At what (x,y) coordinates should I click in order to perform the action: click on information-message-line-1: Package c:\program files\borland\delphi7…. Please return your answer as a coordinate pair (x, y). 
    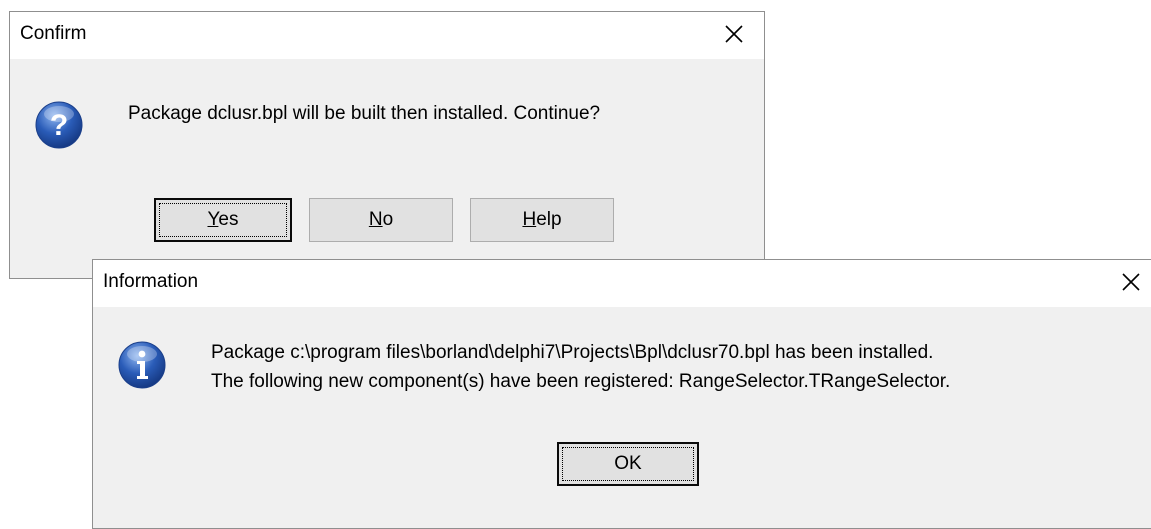
    Looking at the image, I should click on (572, 352).